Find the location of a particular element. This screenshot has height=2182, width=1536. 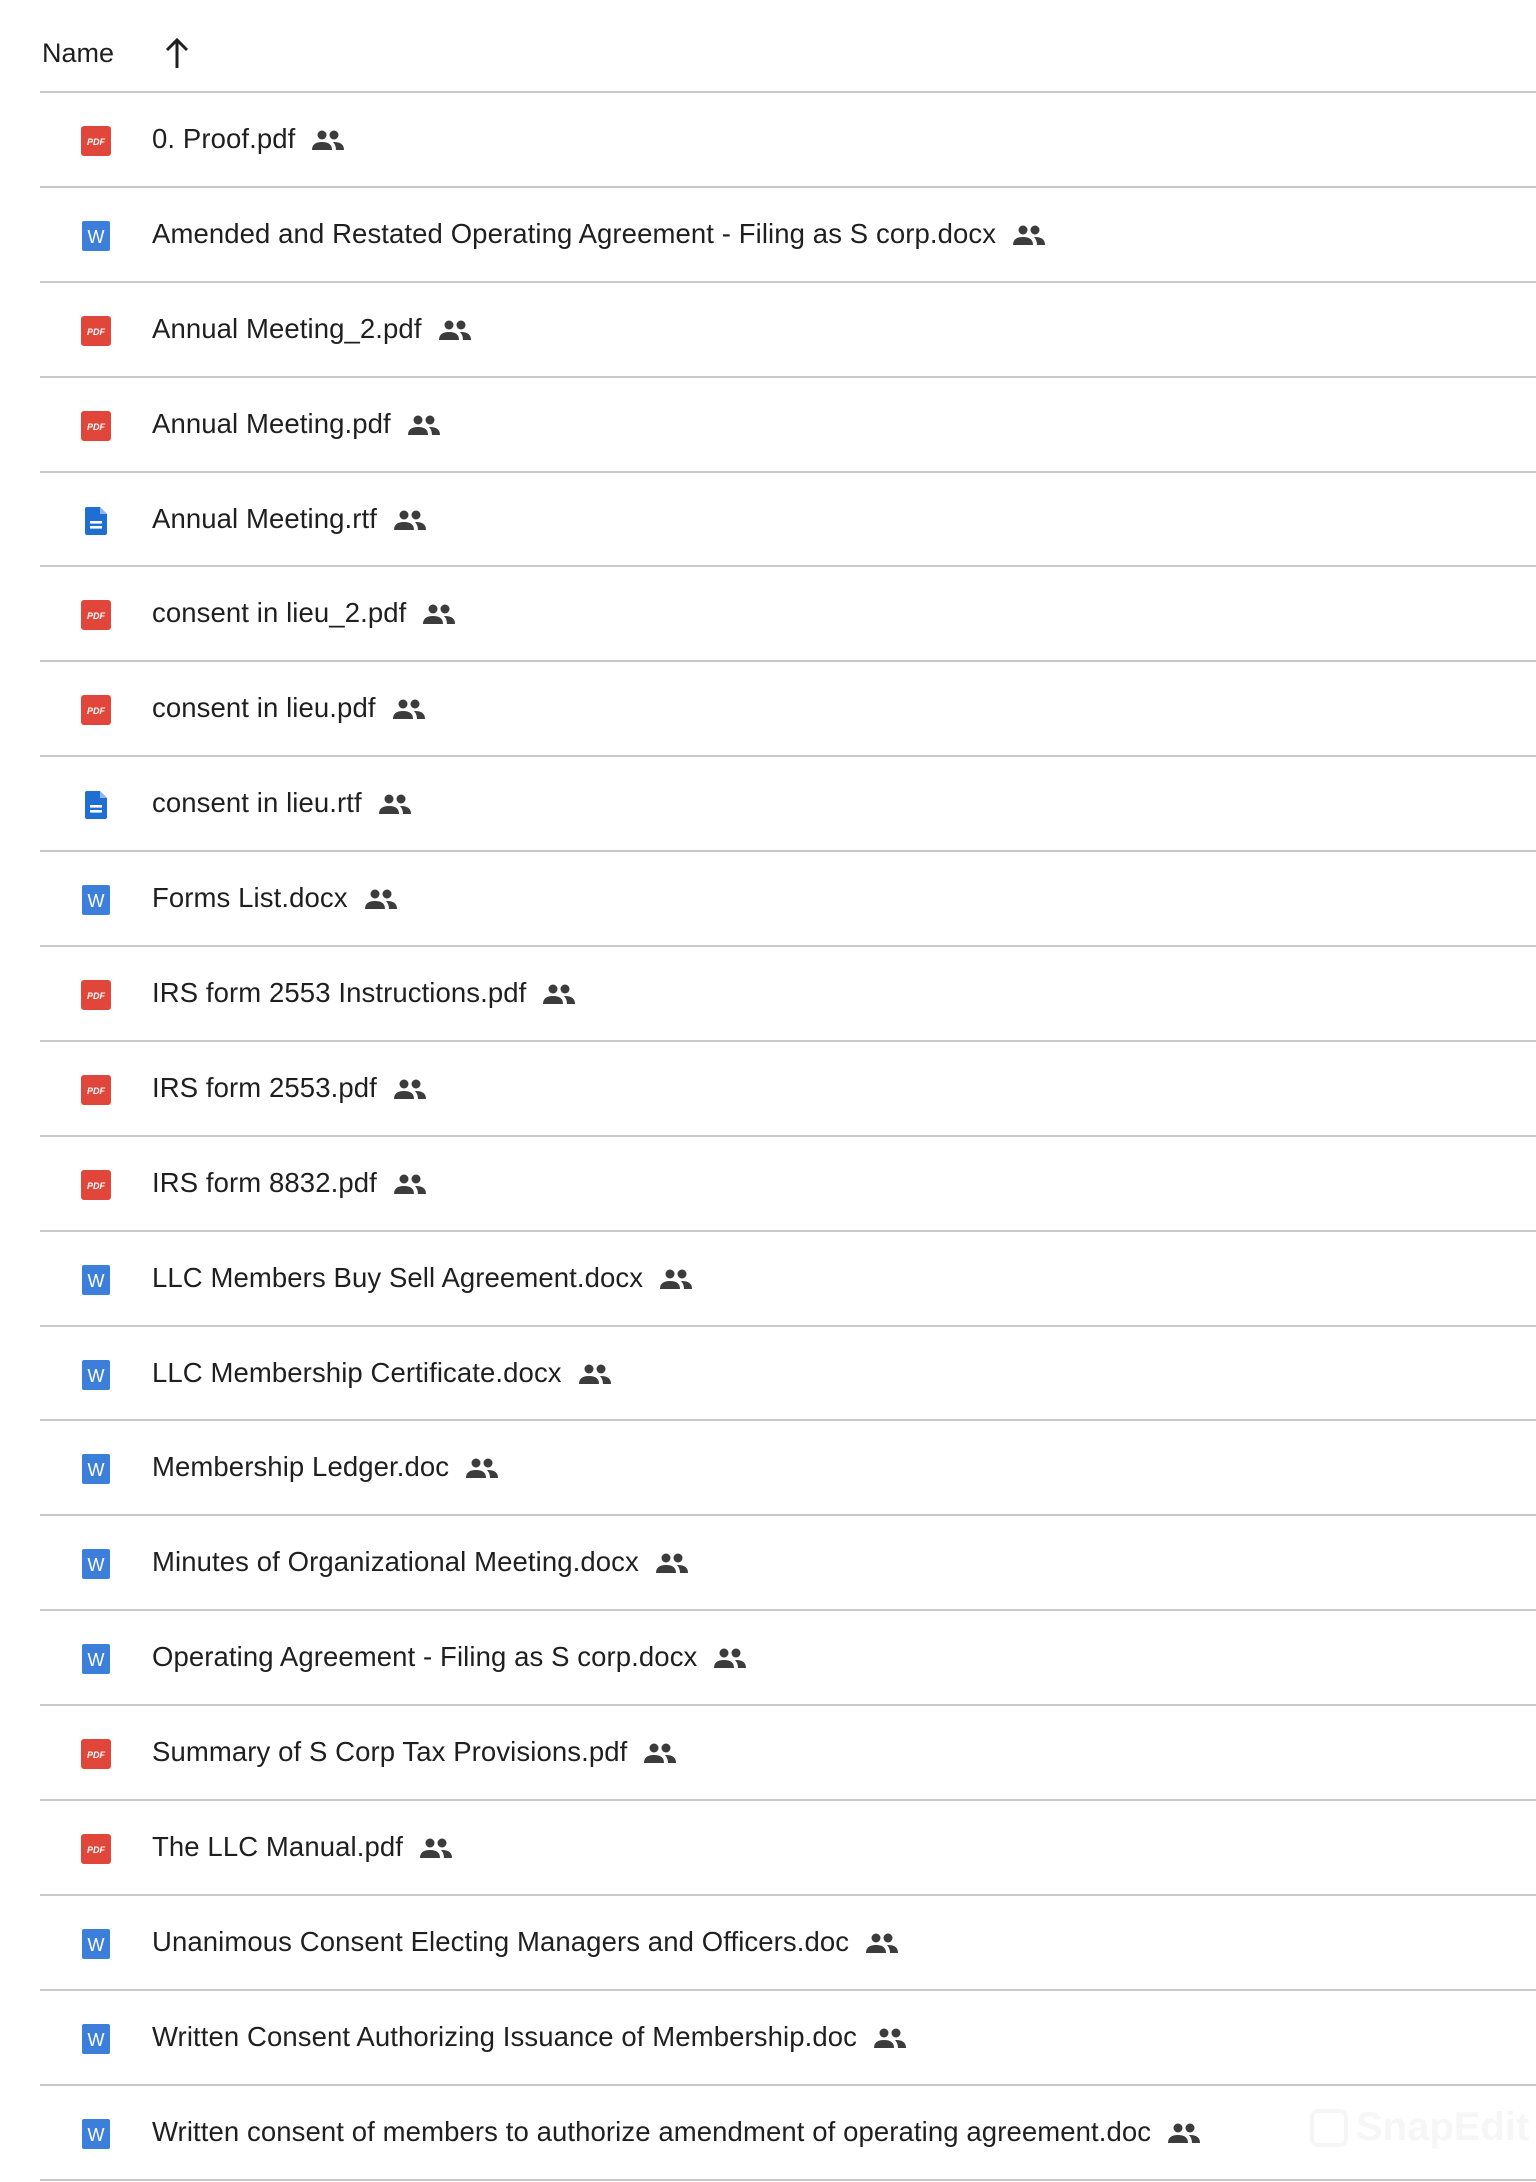

file-name: consent in lieu.rtf is located at coordinates (282, 803).